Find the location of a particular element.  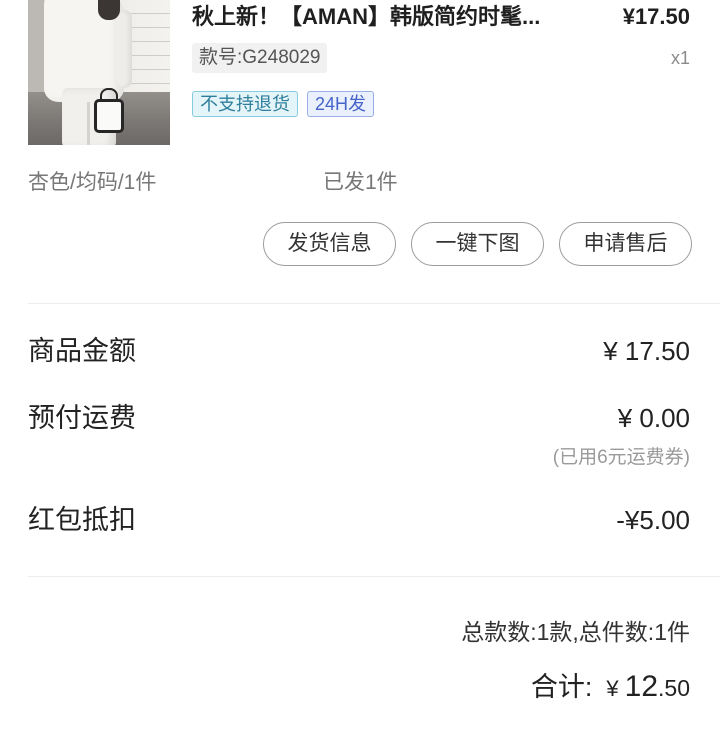

red-packet-label: 红包抵扣 is located at coordinates (82, 520).